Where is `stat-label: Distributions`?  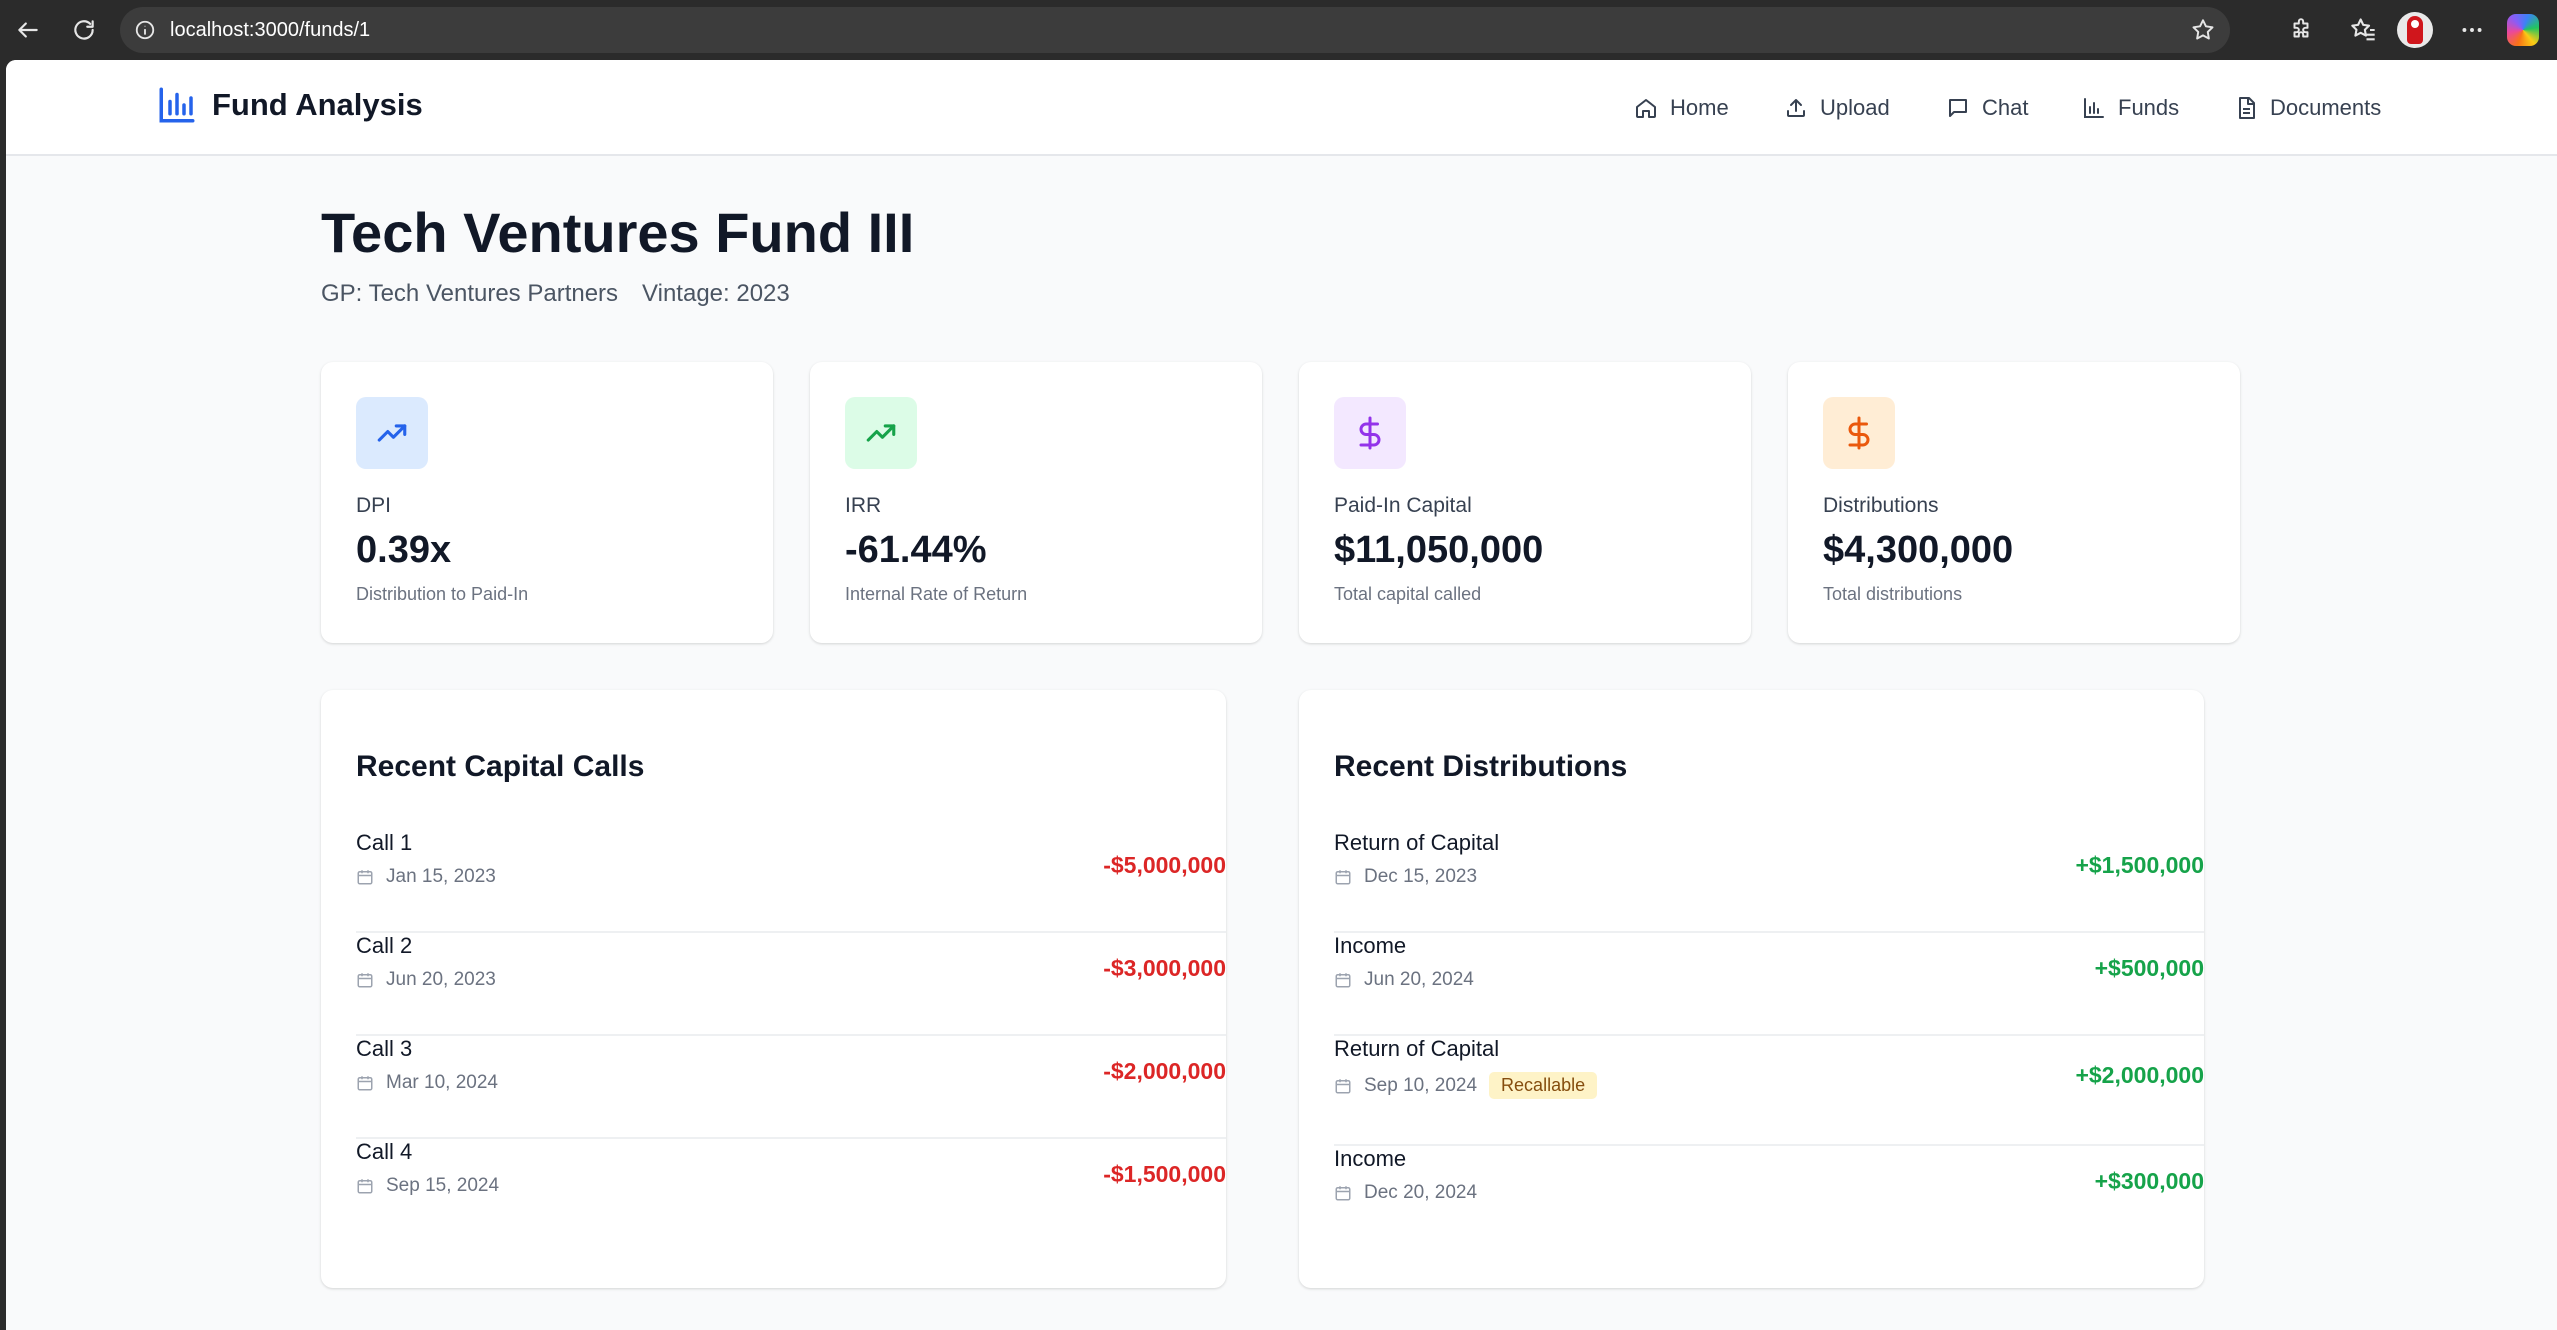 stat-label: Distributions is located at coordinates (1881, 505).